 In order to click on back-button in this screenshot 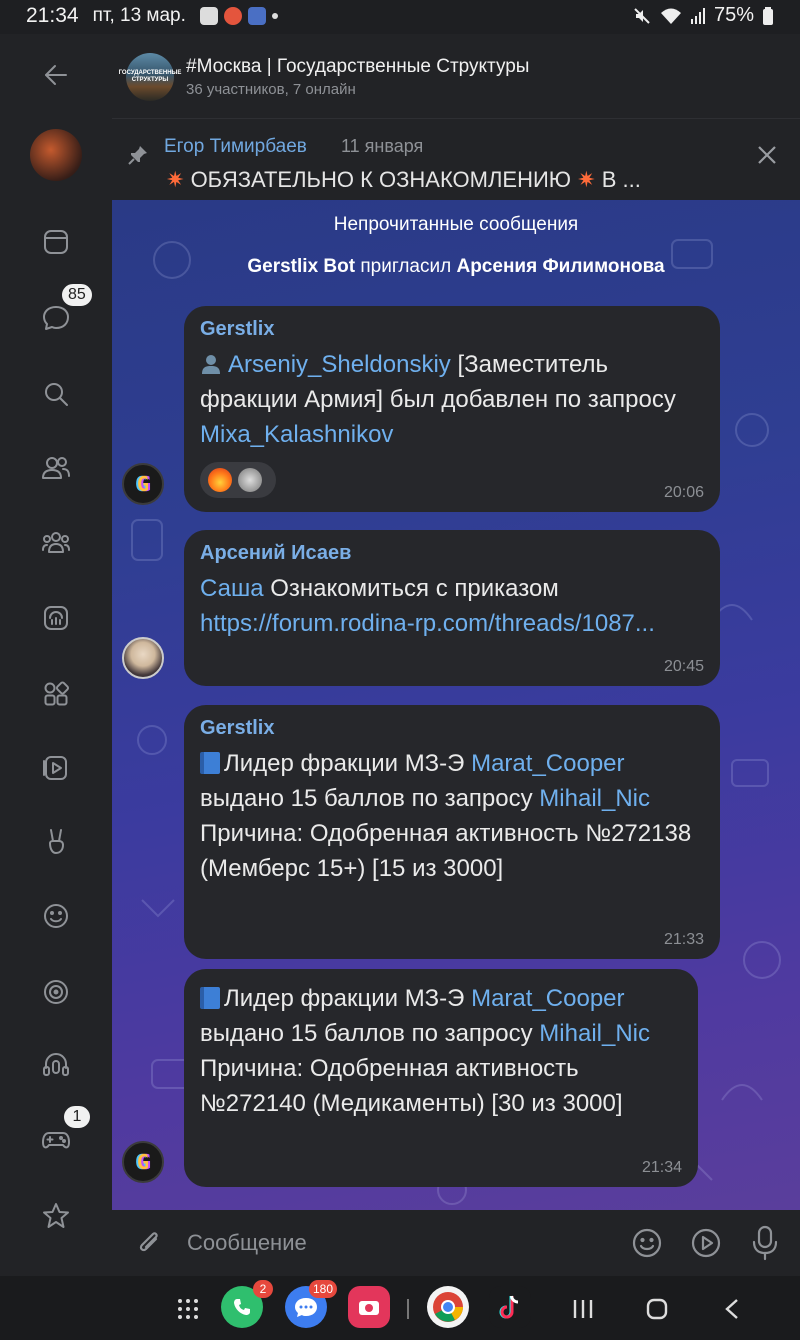, I will do `click(56, 75)`.